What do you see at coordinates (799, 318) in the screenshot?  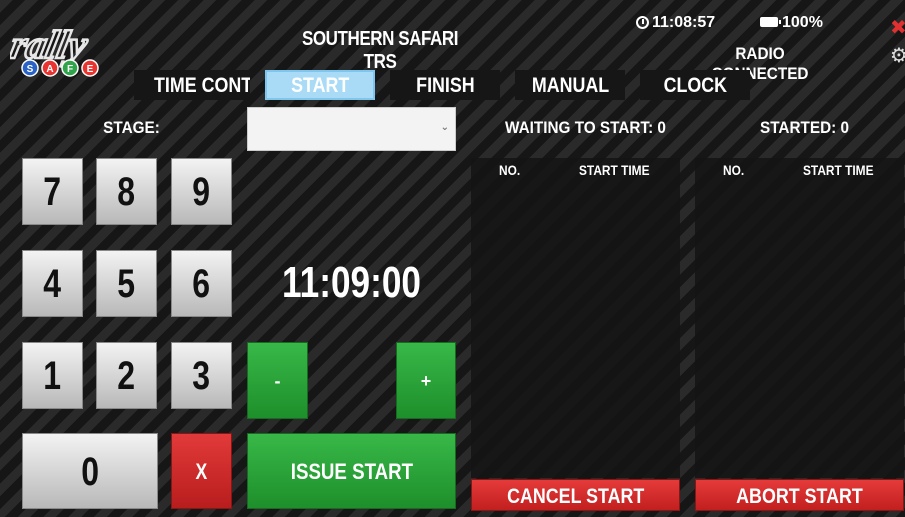 I see `started-list: NO. START TIME` at bounding box center [799, 318].